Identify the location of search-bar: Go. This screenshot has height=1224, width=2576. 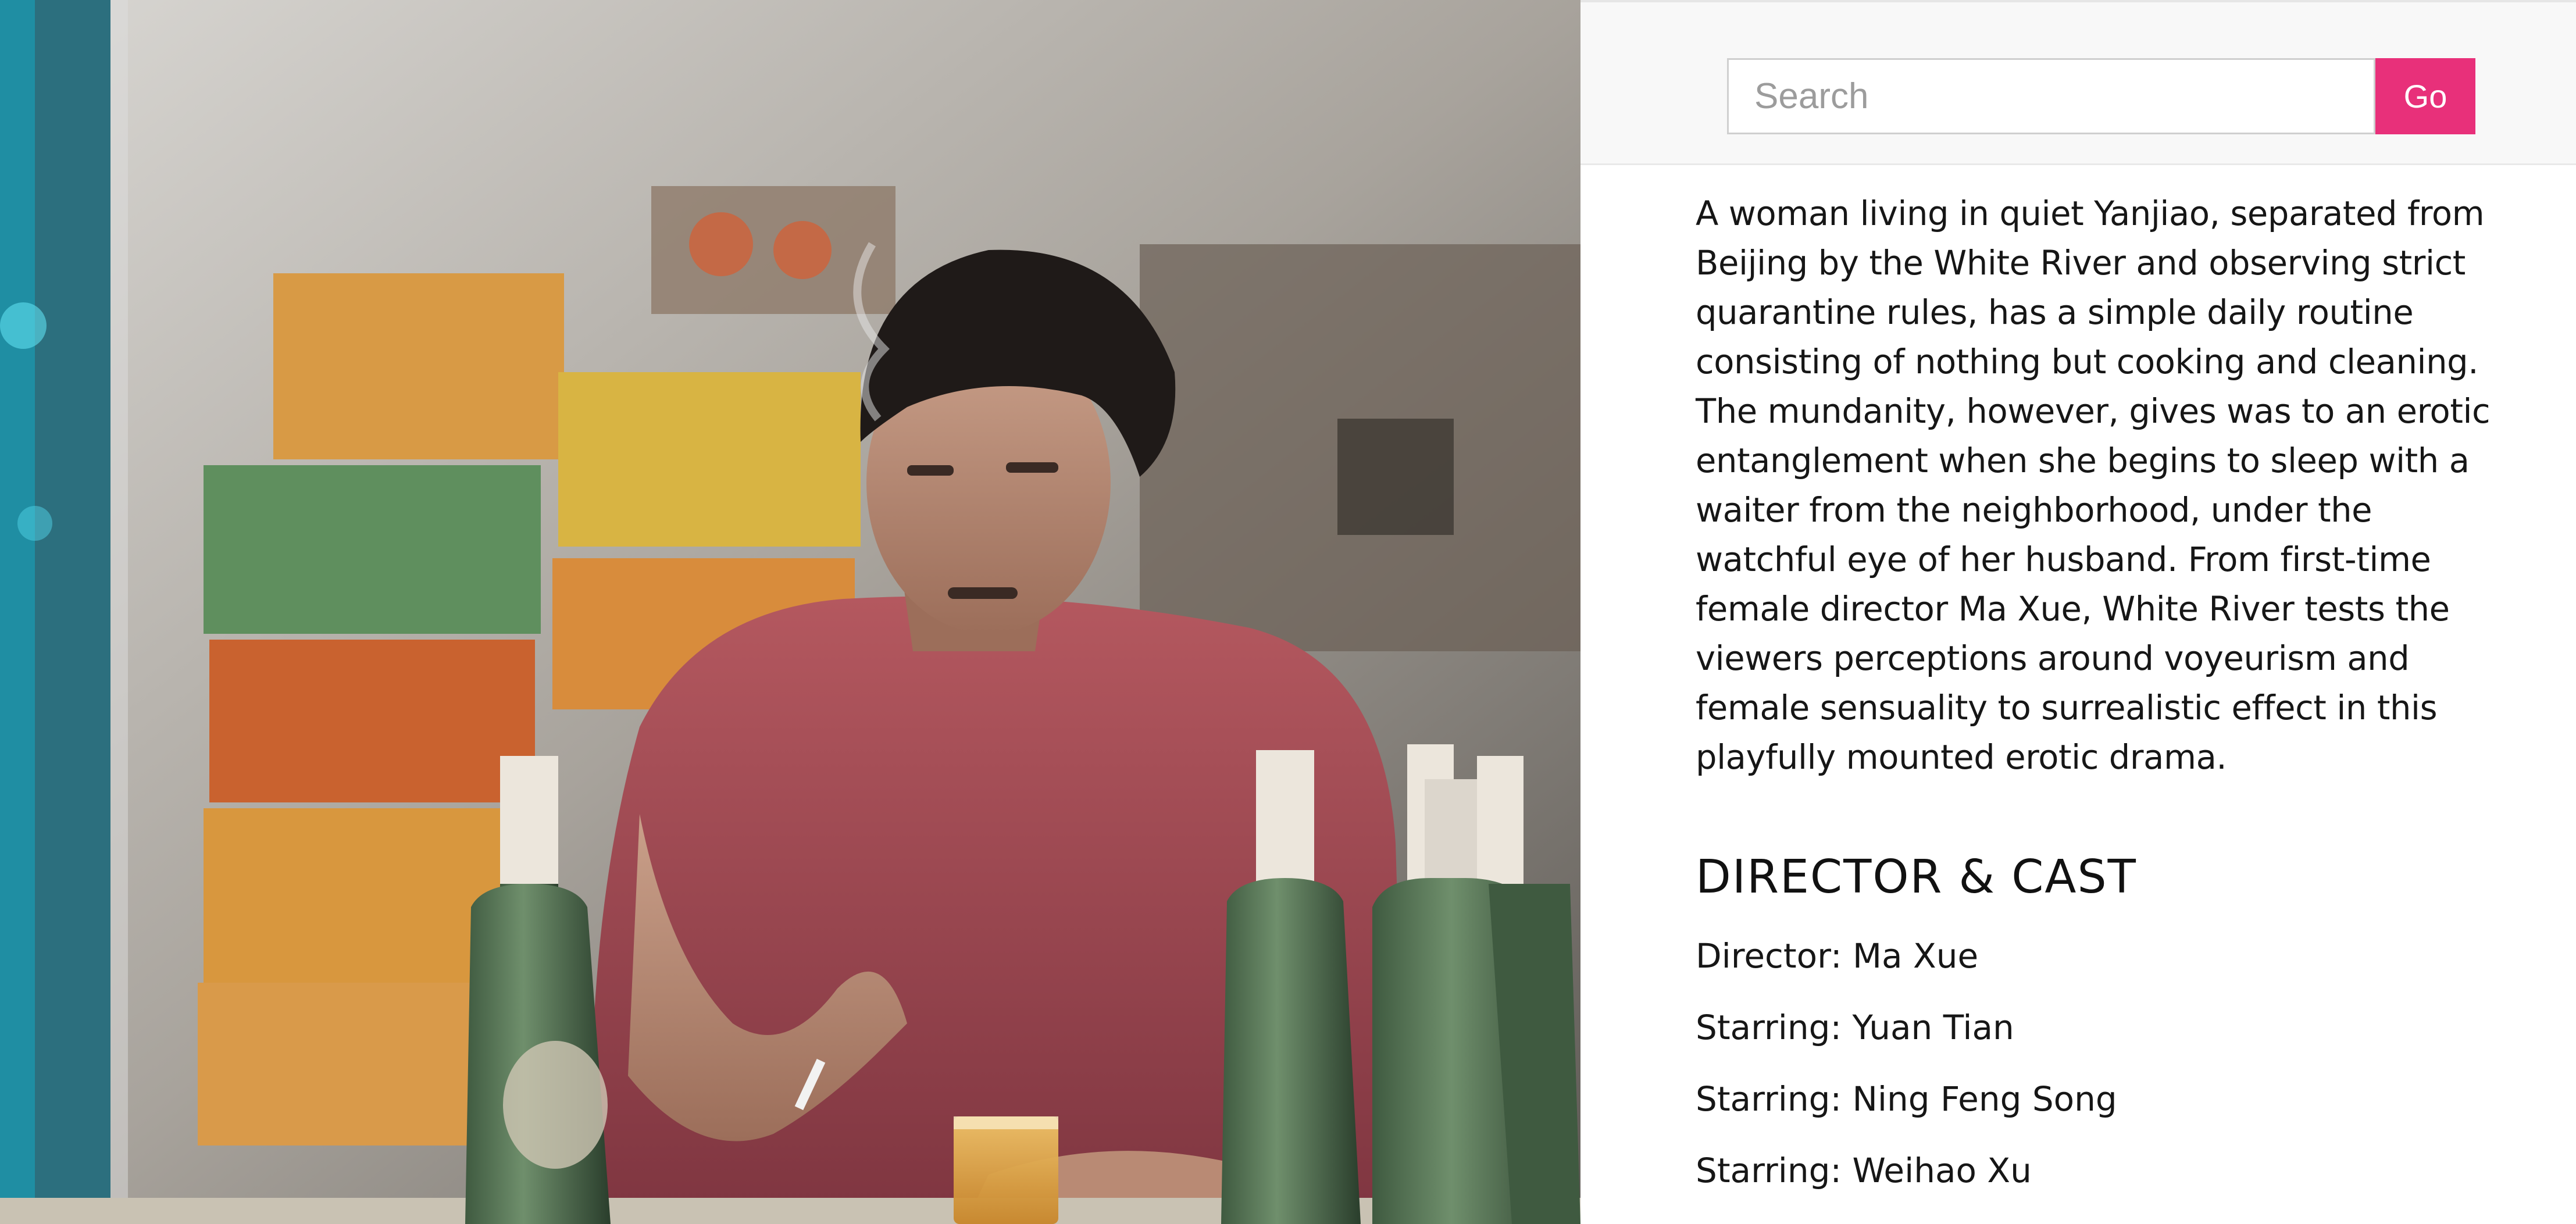
(2078, 83).